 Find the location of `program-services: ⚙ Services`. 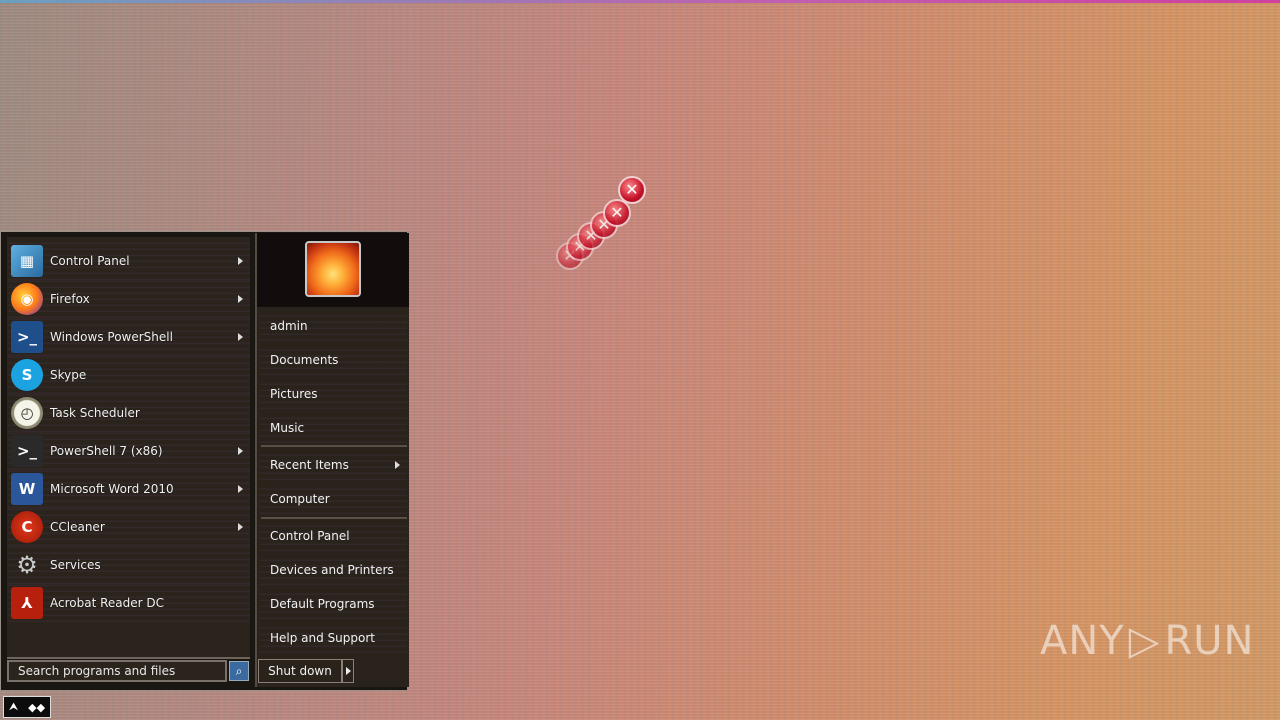

program-services: ⚙ Services is located at coordinates (128, 565).